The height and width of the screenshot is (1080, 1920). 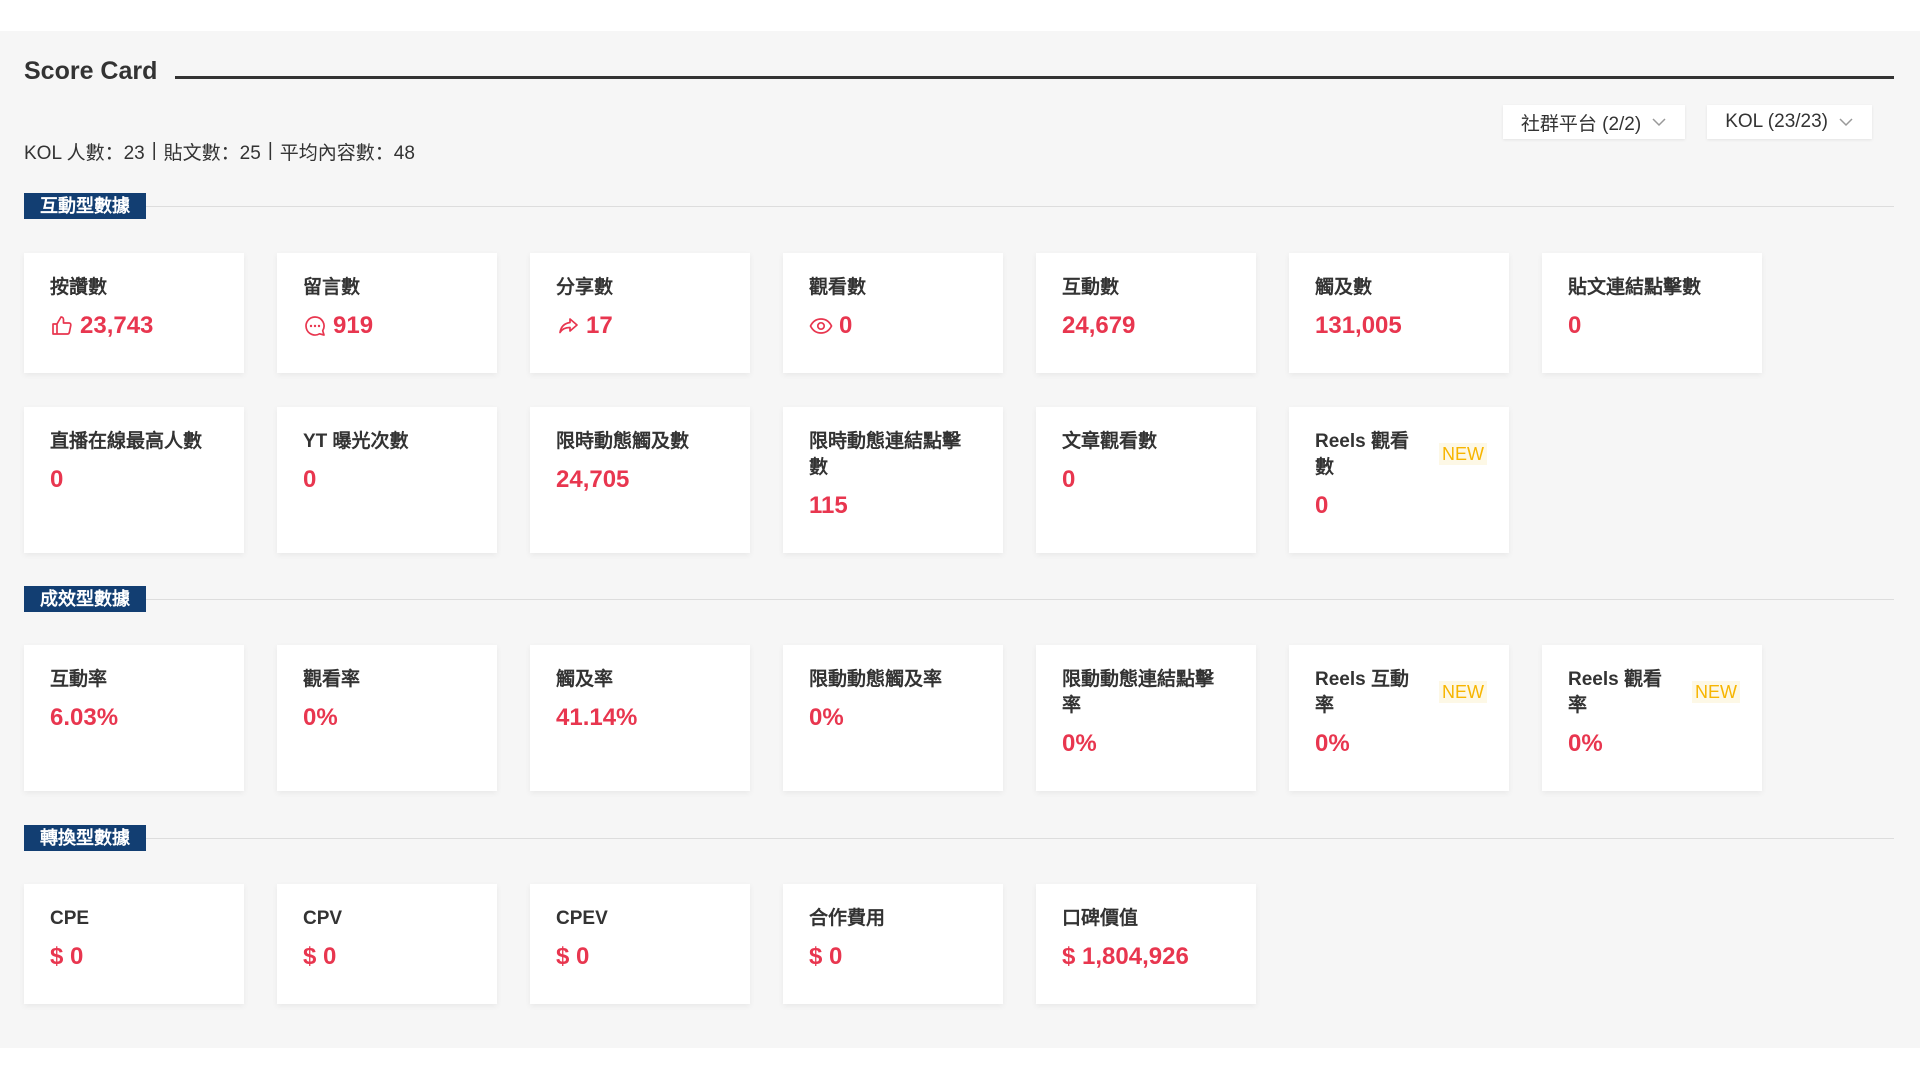 What do you see at coordinates (70, 918) in the screenshot?
I see `metric-label: CPE` at bounding box center [70, 918].